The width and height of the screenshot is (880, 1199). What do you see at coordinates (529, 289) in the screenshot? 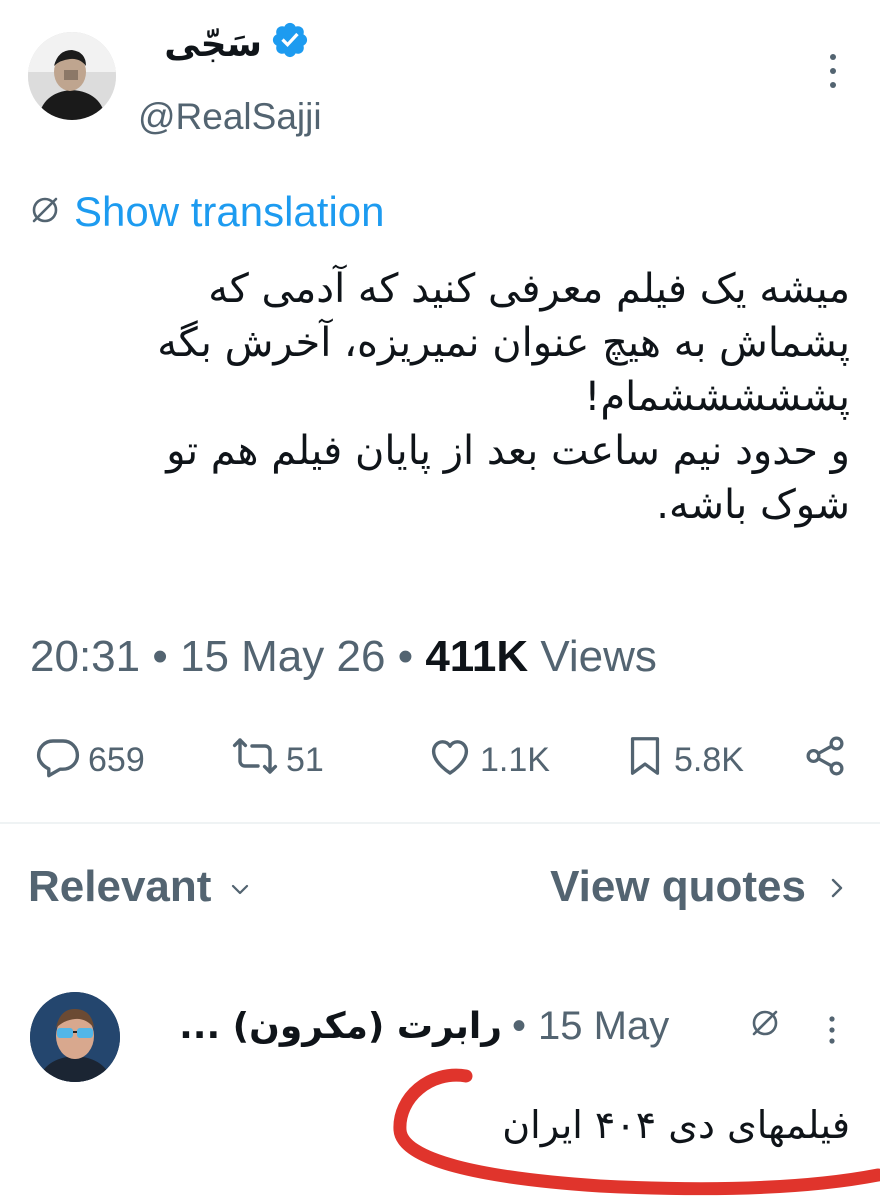
I see `tweet-text-line: میشه یک فیلم معرفی کنید که آدمی که` at bounding box center [529, 289].